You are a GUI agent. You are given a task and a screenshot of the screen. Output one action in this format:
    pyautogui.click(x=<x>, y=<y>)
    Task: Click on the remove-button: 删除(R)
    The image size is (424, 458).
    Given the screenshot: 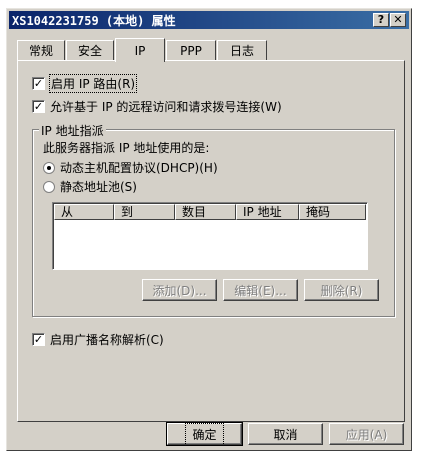 What is the action you would take?
    pyautogui.click(x=341, y=290)
    